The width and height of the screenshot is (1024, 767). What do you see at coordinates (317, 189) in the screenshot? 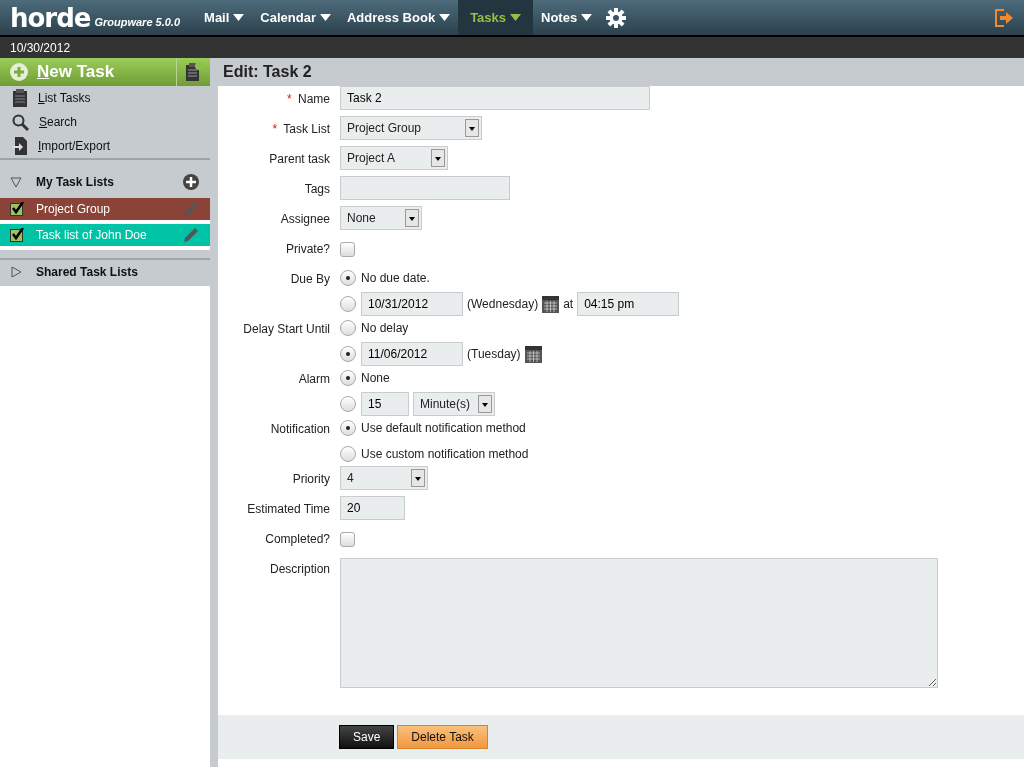
I see `field-label: Tags` at bounding box center [317, 189].